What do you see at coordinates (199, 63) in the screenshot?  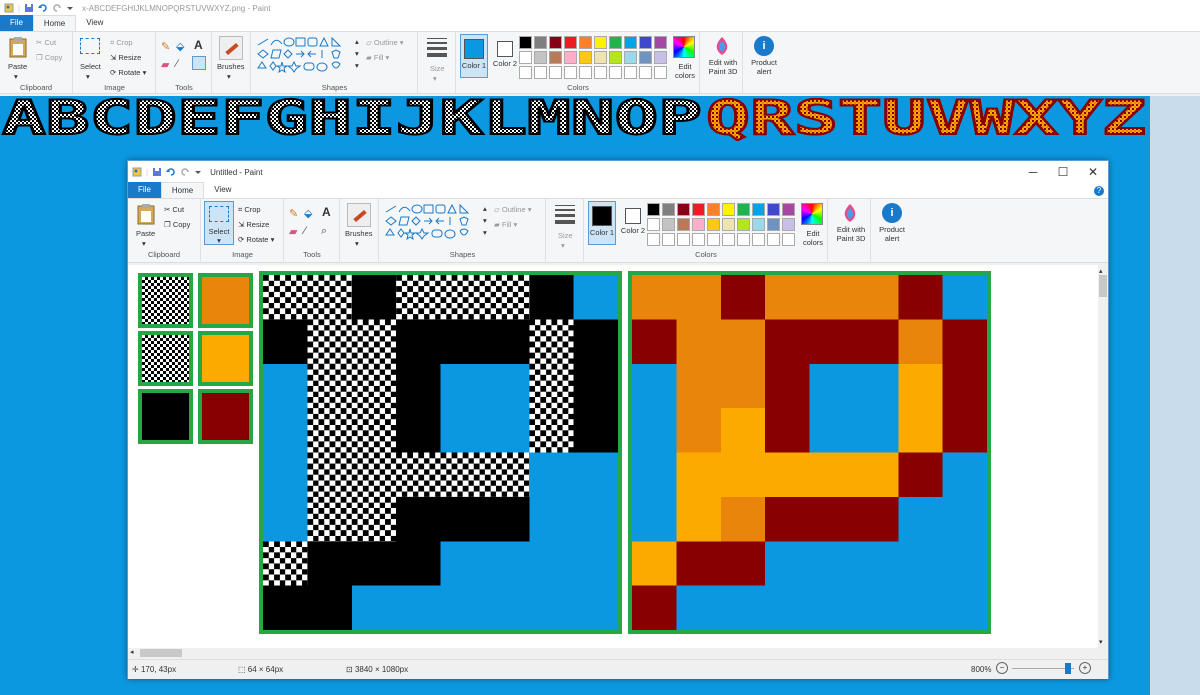 I see `magnifier-icon` at bounding box center [199, 63].